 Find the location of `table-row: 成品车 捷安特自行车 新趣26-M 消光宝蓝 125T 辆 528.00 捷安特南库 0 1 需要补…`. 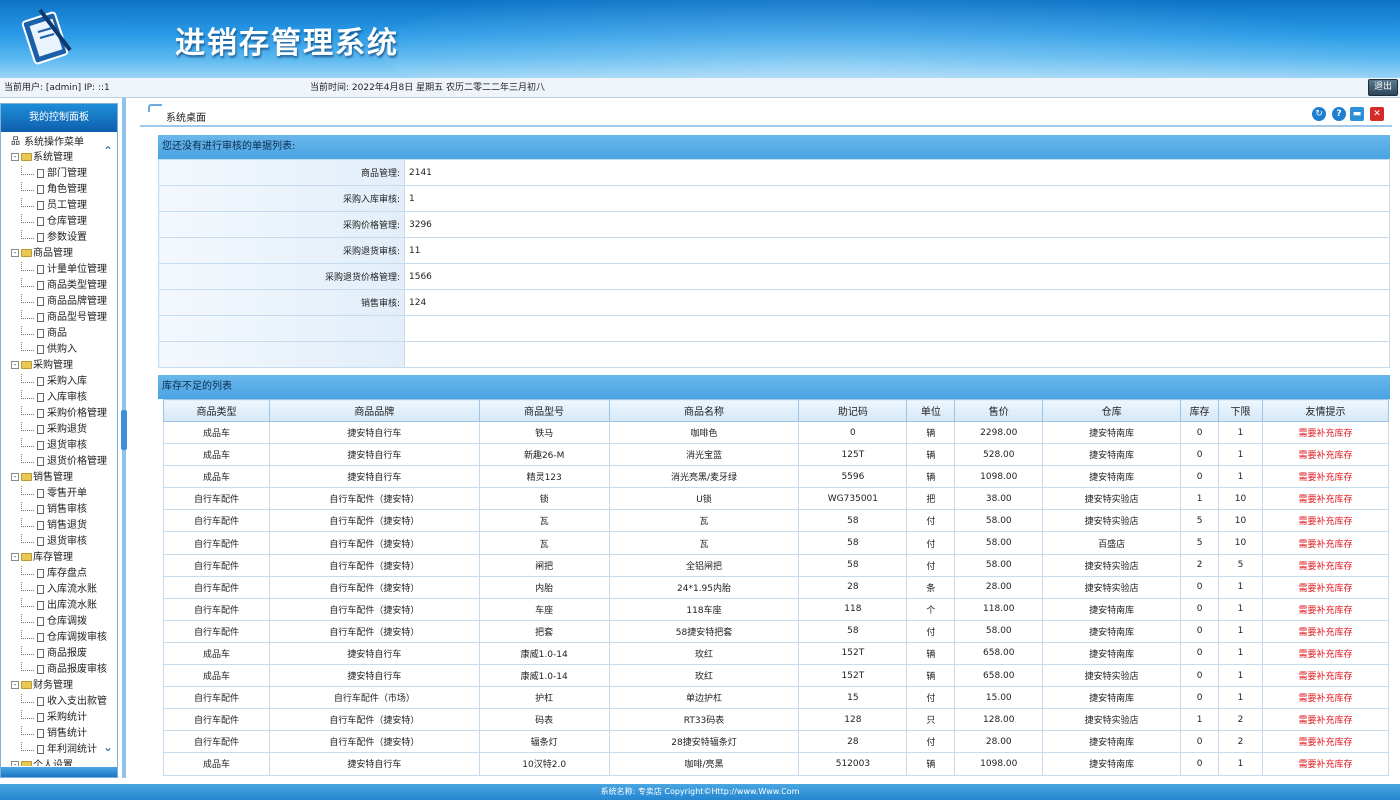

table-row: 成品车 捷安特自行车 新趣26-M 消光宝蓝 125T 辆 528.00 捷安特南库 0 1 需要补… is located at coordinates (776, 455).